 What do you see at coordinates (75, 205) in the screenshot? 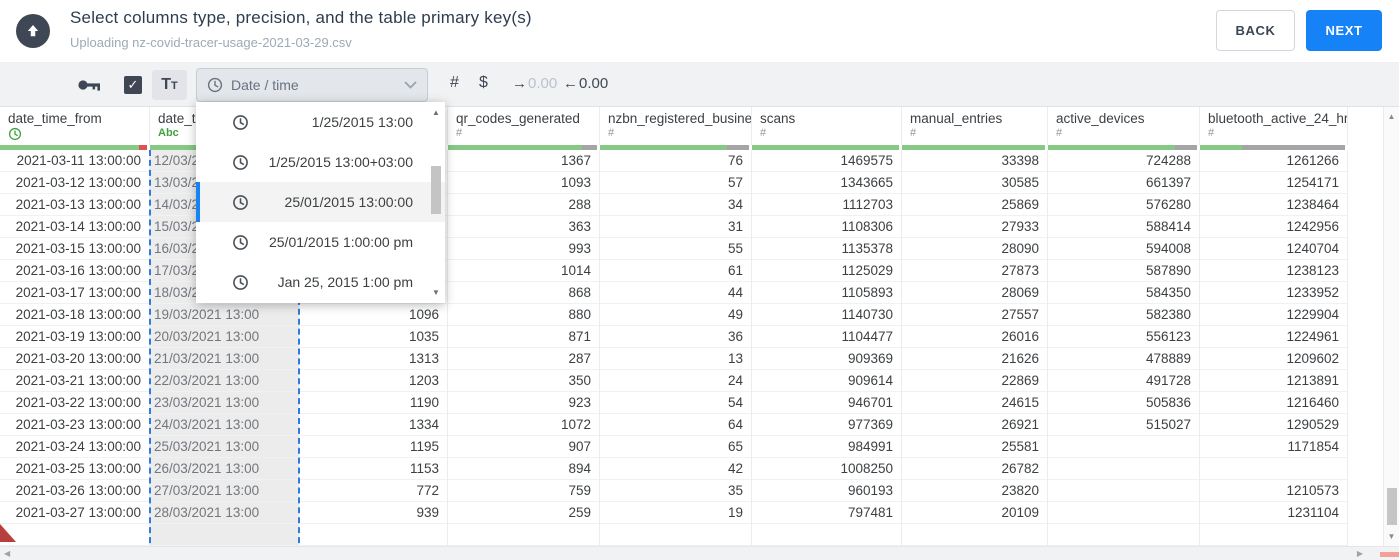
I see `table-cell: 2021-03-13 13:00:00` at bounding box center [75, 205].